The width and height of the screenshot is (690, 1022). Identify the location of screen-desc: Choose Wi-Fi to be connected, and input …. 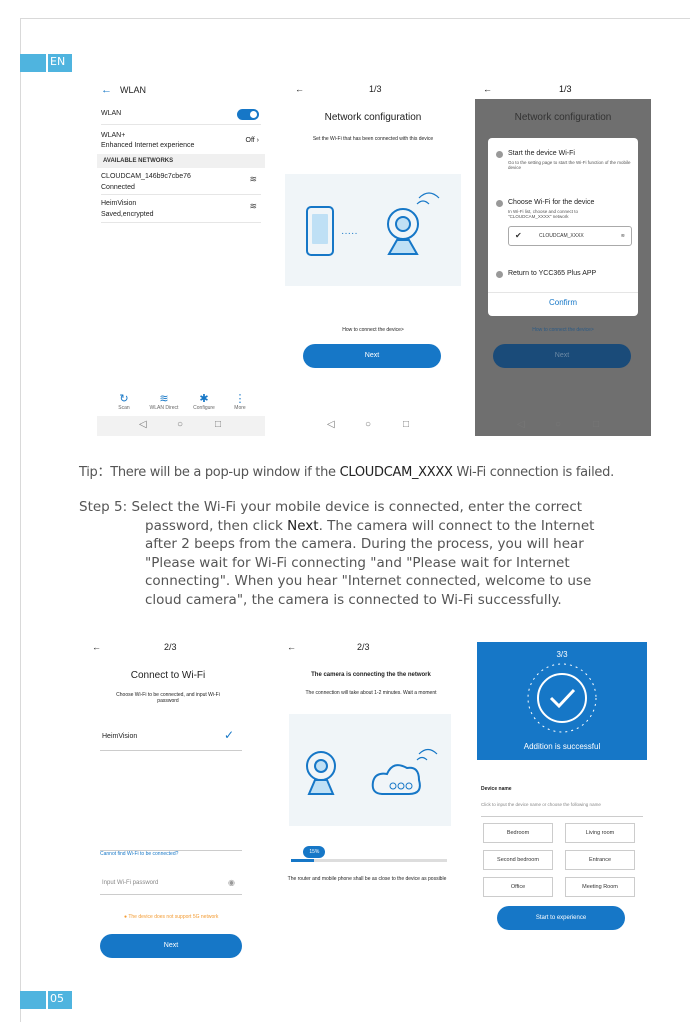
(168, 698).